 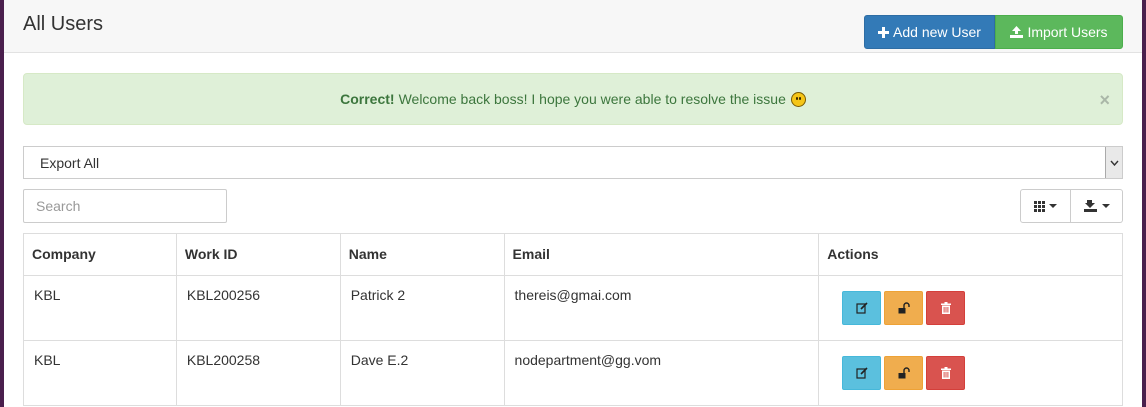 What do you see at coordinates (1104, 100) in the screenshot?
I see `alert-close-button: ×` at bounding box center [1104, 100].